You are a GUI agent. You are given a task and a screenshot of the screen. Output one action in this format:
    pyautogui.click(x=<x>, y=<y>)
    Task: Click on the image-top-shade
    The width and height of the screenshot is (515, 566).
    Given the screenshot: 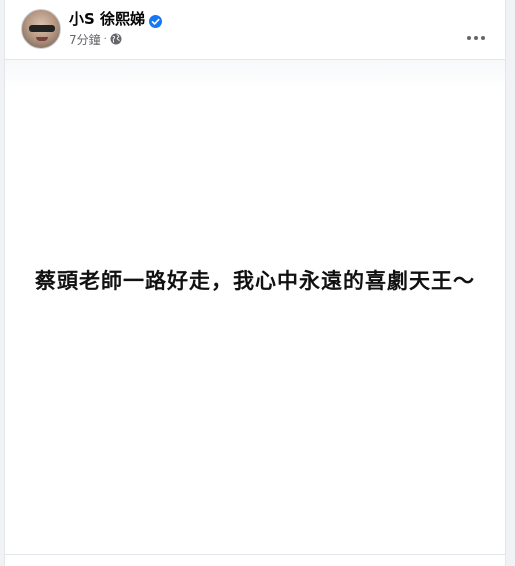 What is the action you would take?
    pyautogui.click(x=255, y=75)
    